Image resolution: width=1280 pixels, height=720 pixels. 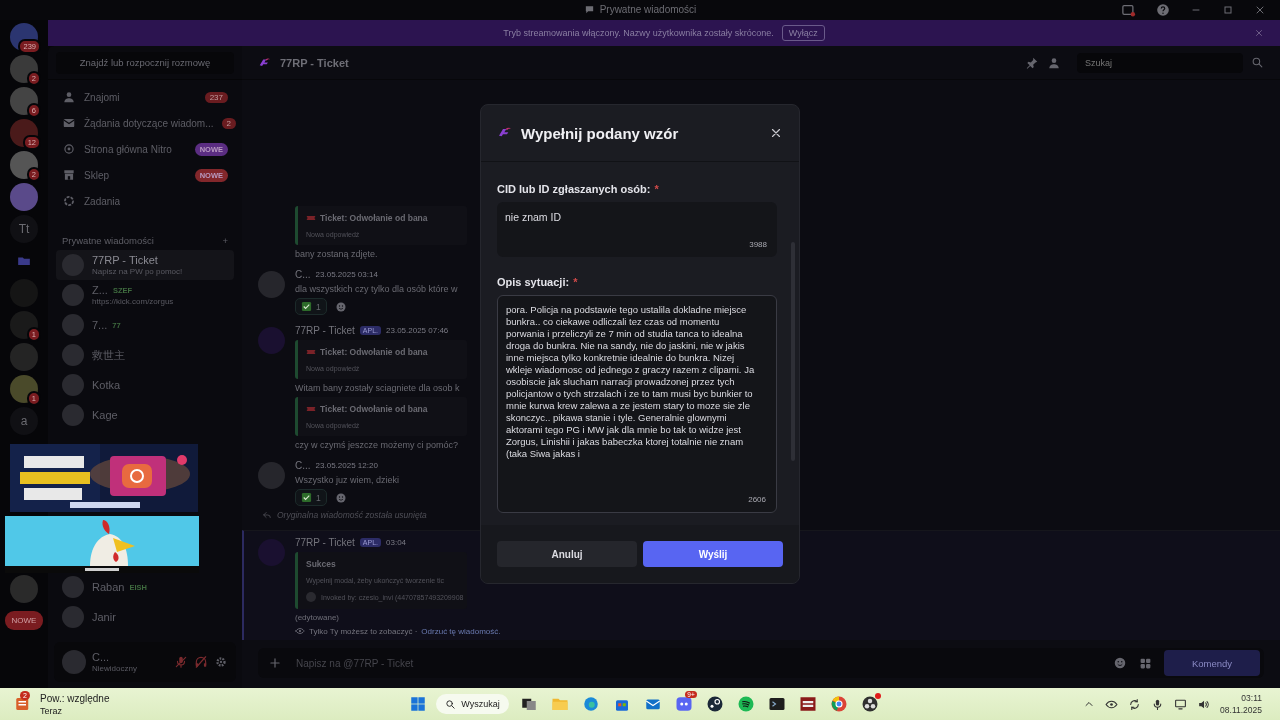 I want to click on server-icon: a, so click(x=24, y=421).